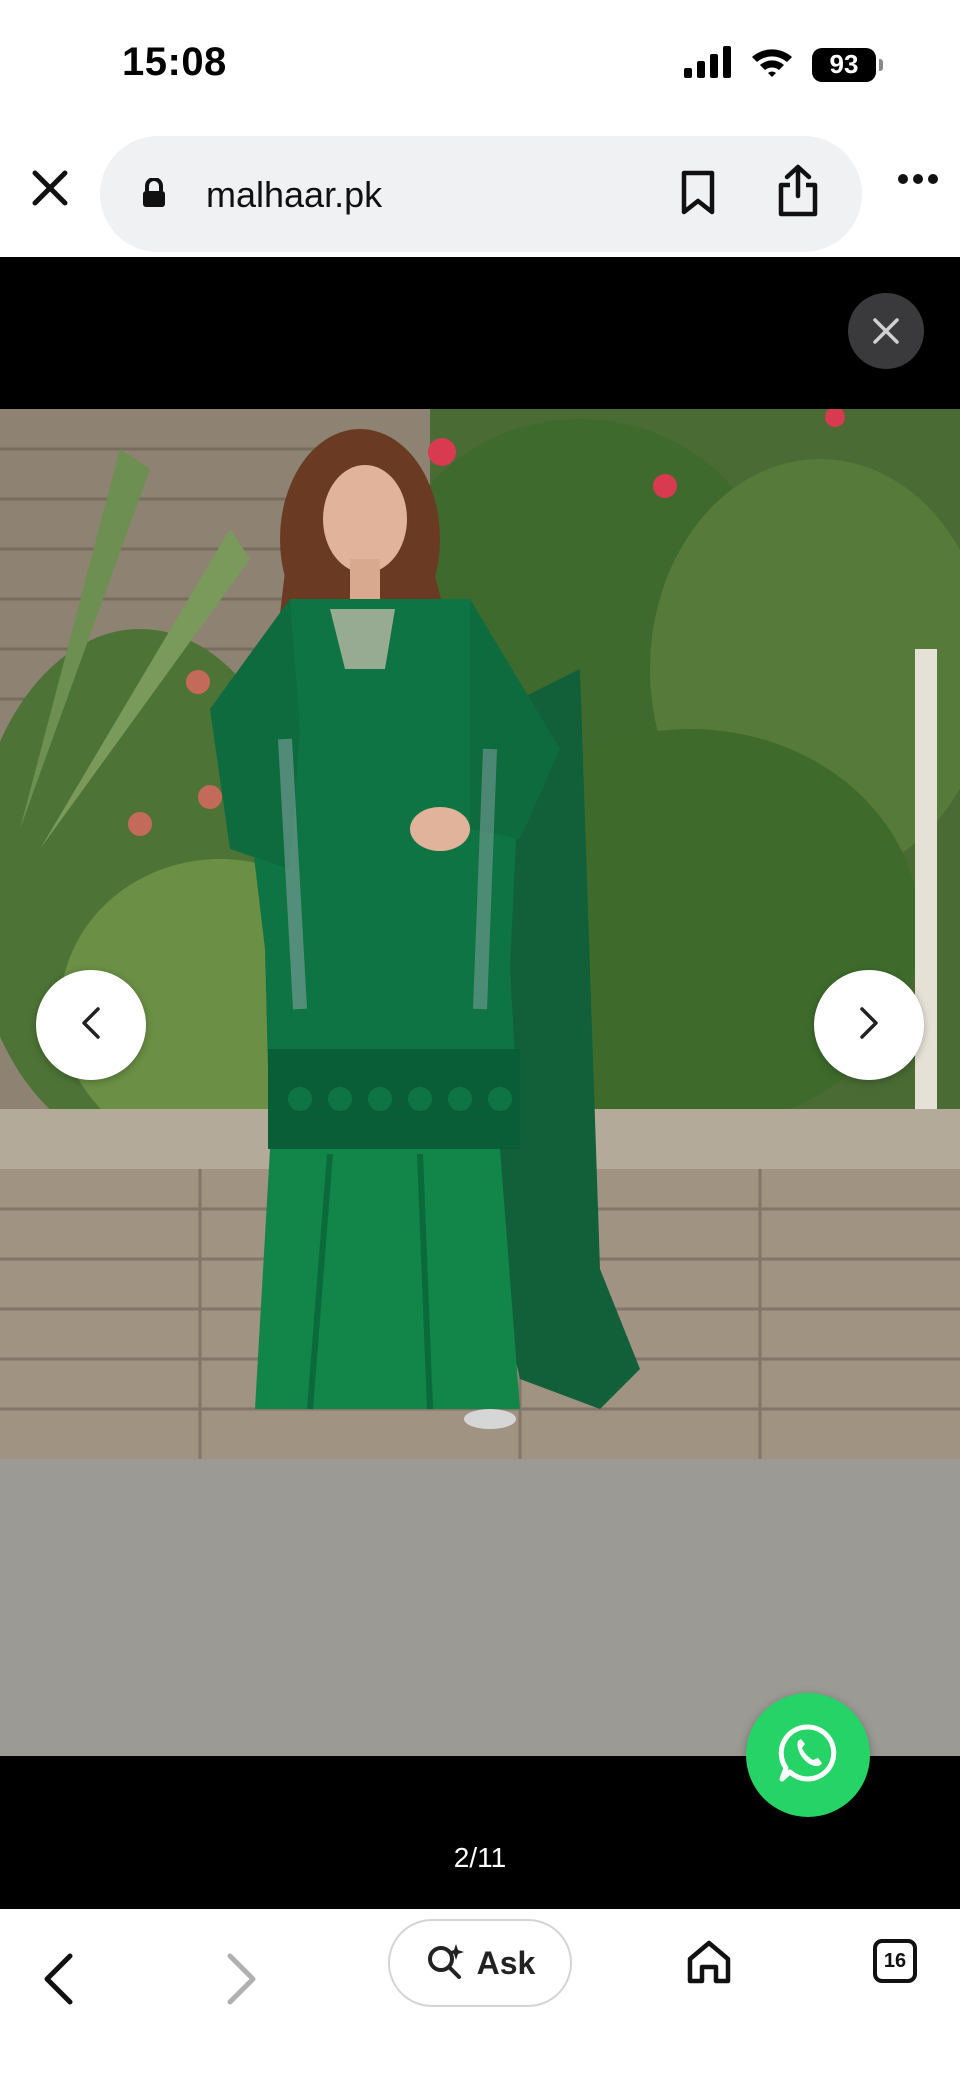 The height and width of the screenshot is (2081, 960). I want to click on forward-icon, so click(242, 1981).